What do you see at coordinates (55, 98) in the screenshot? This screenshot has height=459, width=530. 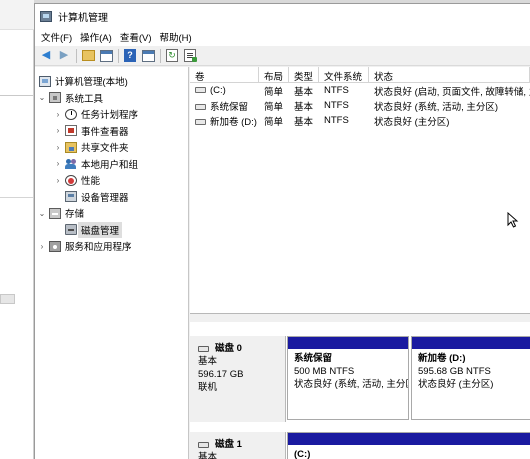 I see `system-tools-icon` at bounding box center [55, 98].